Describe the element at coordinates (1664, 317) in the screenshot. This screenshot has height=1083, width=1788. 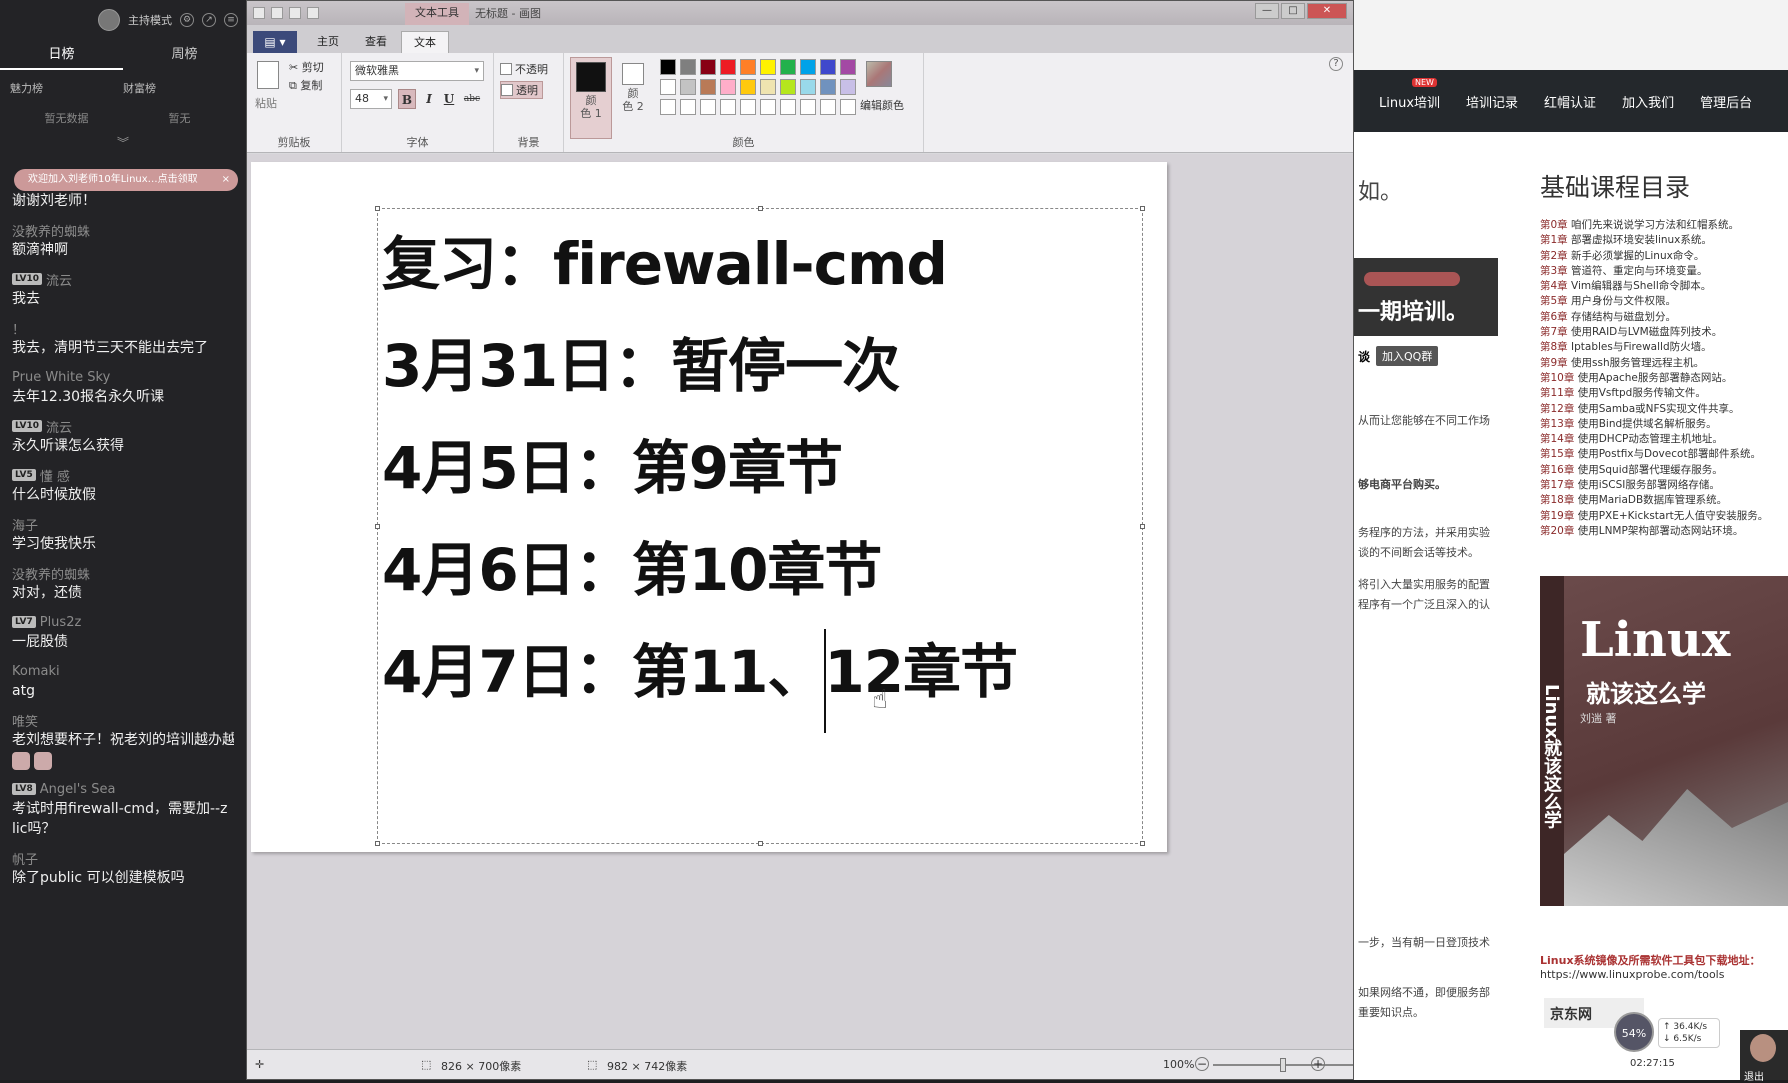
I see `toc-item: 第6章 存储结构与磁盘划分。` at that location.